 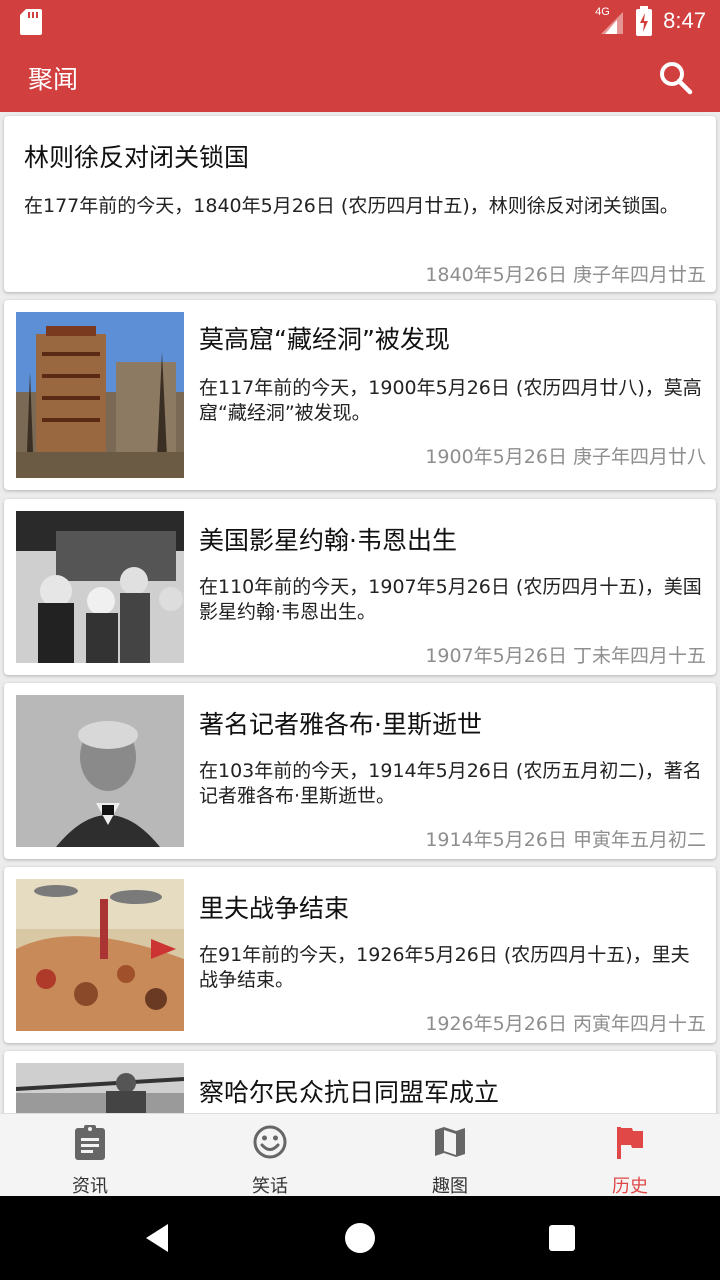 What do you see at coordinates (158, 1238) in the screenshot?
I see `back-icon` at bounding box center [158, 1238].